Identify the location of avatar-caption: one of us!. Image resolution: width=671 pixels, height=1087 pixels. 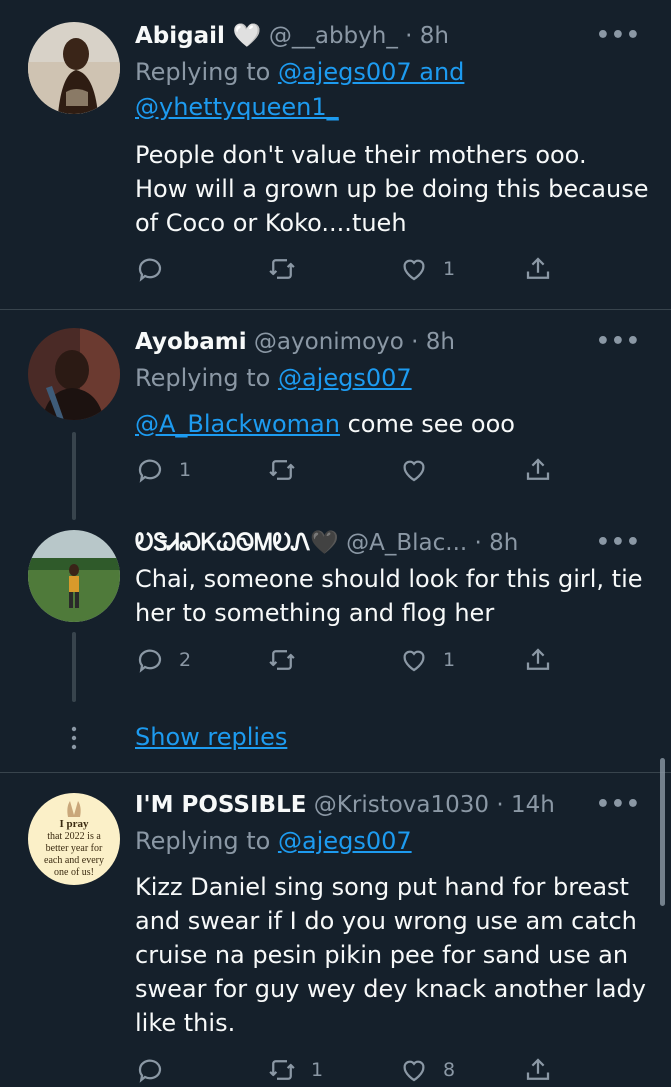
(74, 872).